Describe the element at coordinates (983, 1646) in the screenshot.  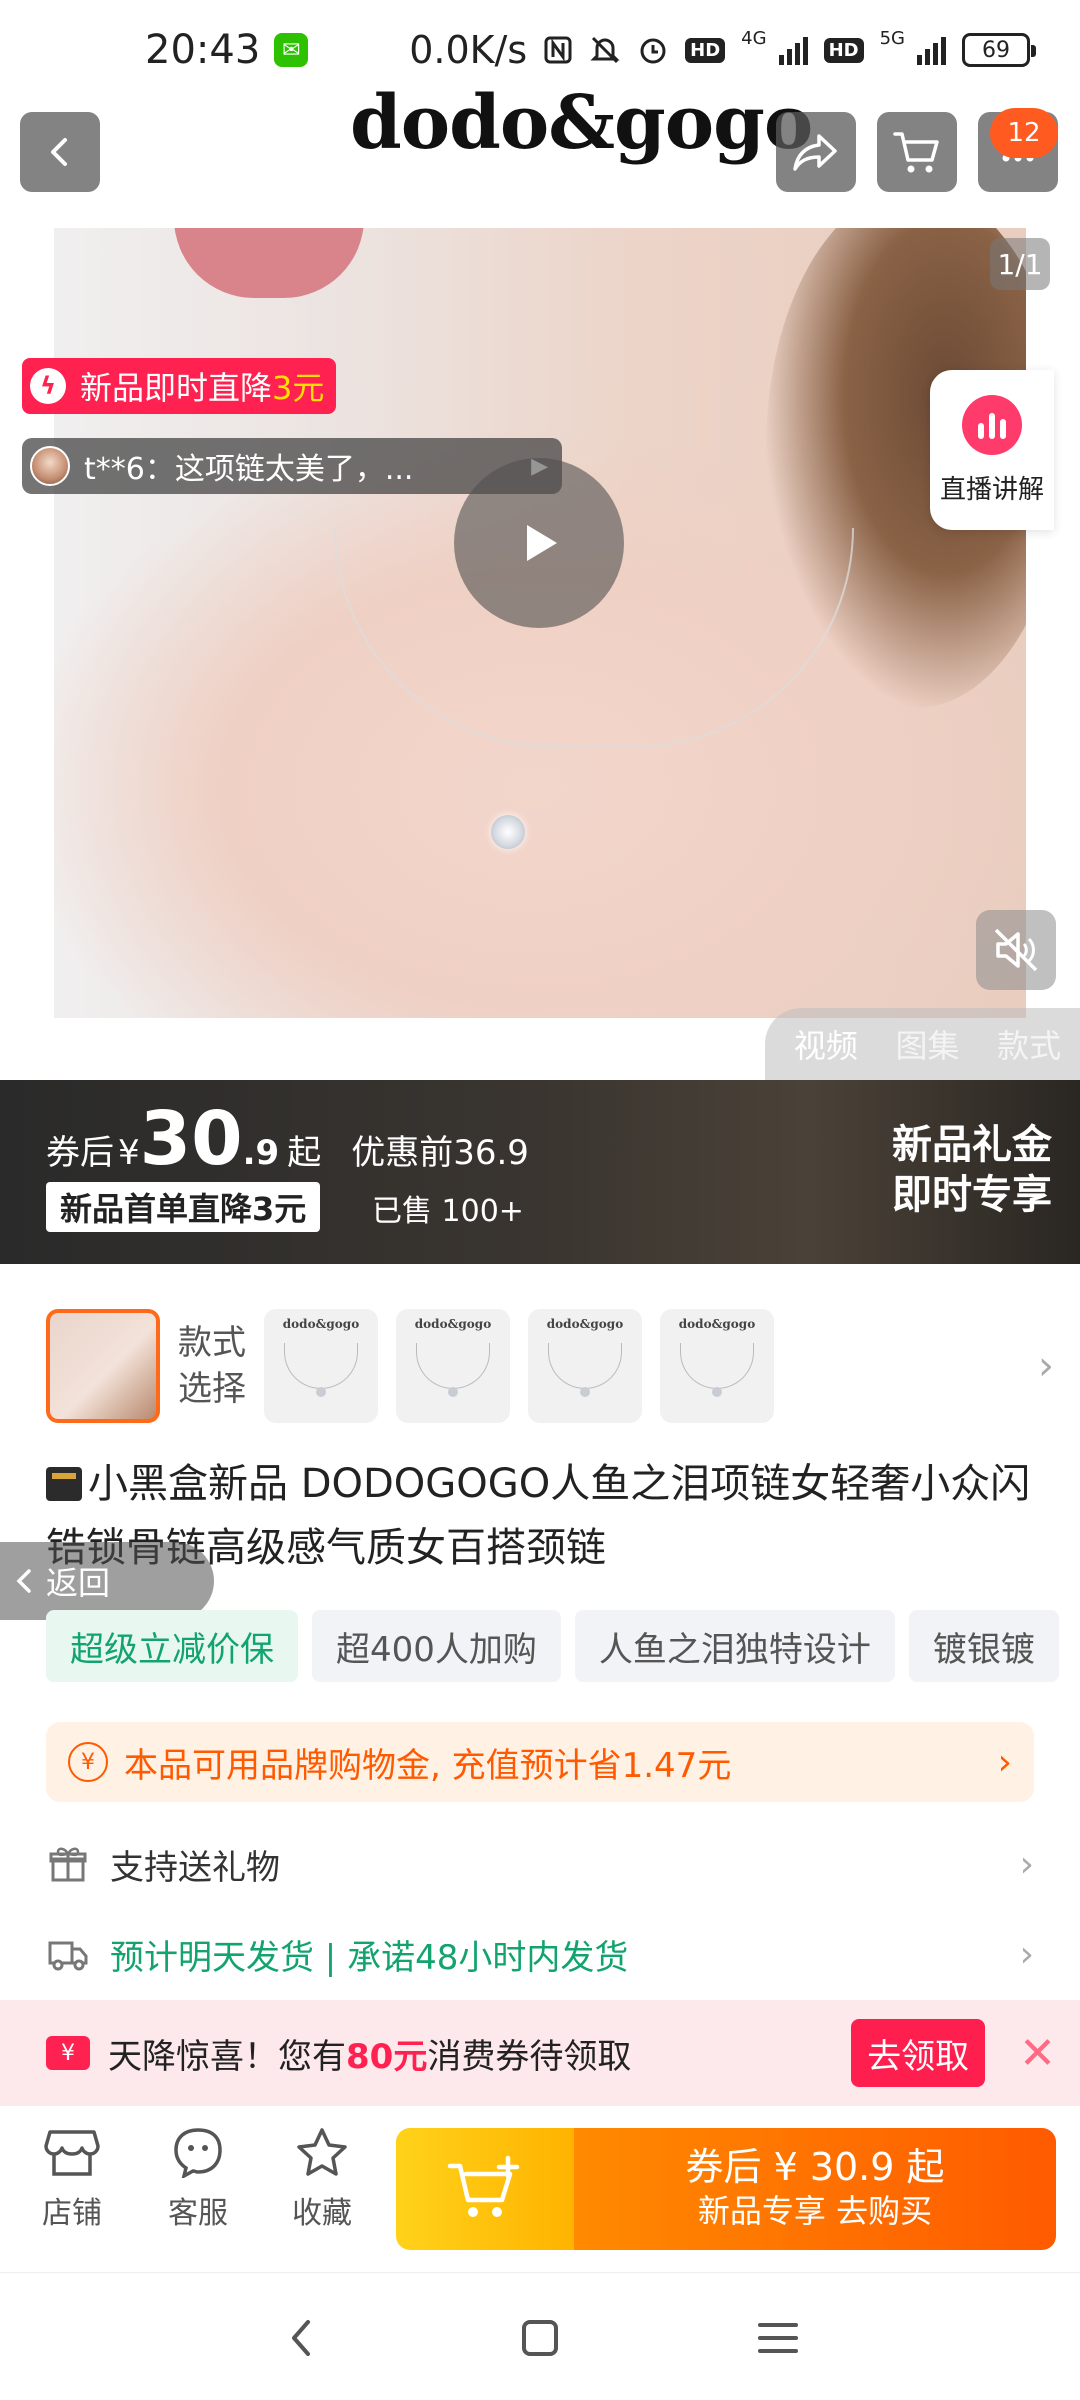
I see `tag-plating: 镀银镀` at that location.